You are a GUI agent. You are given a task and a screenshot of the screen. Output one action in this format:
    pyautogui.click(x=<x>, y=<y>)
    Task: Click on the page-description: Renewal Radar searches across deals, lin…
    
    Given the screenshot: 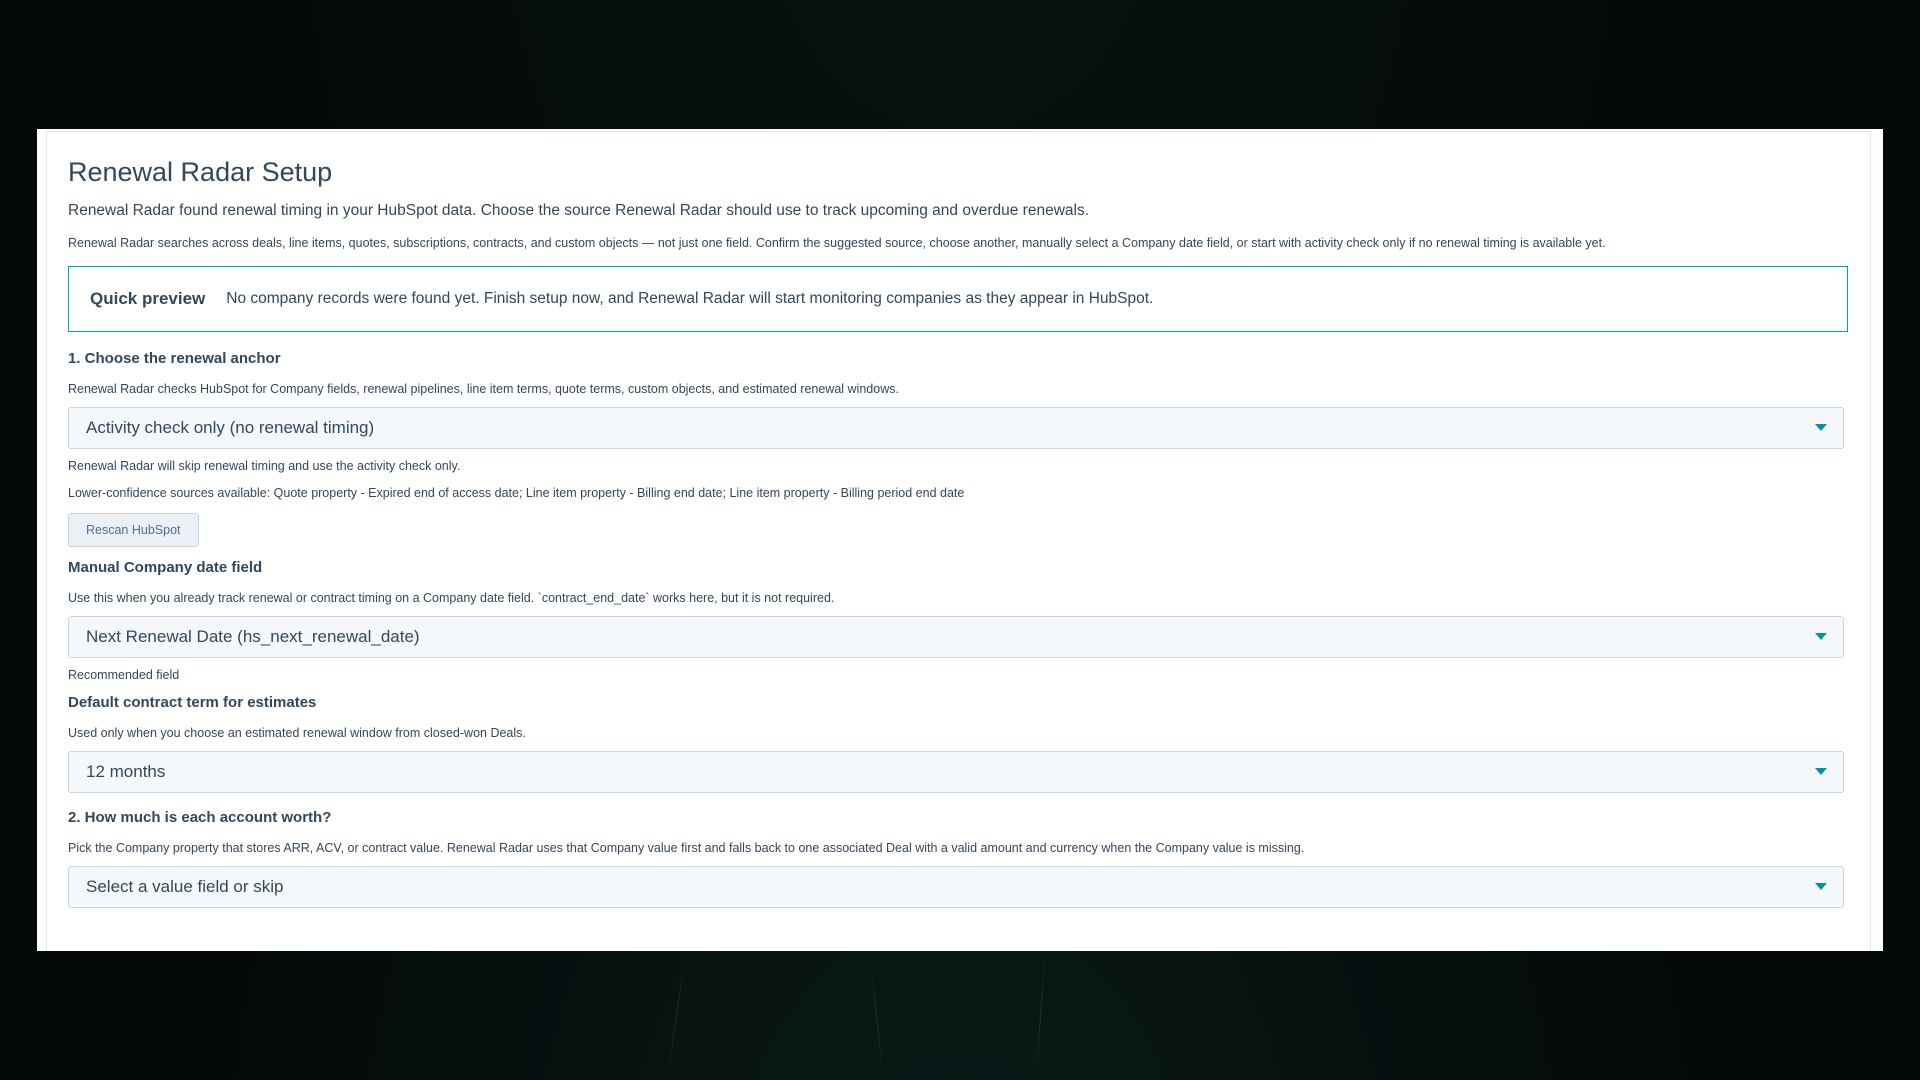 What is the action you would take?
    pyautogui.click(x=837, y=243)
    